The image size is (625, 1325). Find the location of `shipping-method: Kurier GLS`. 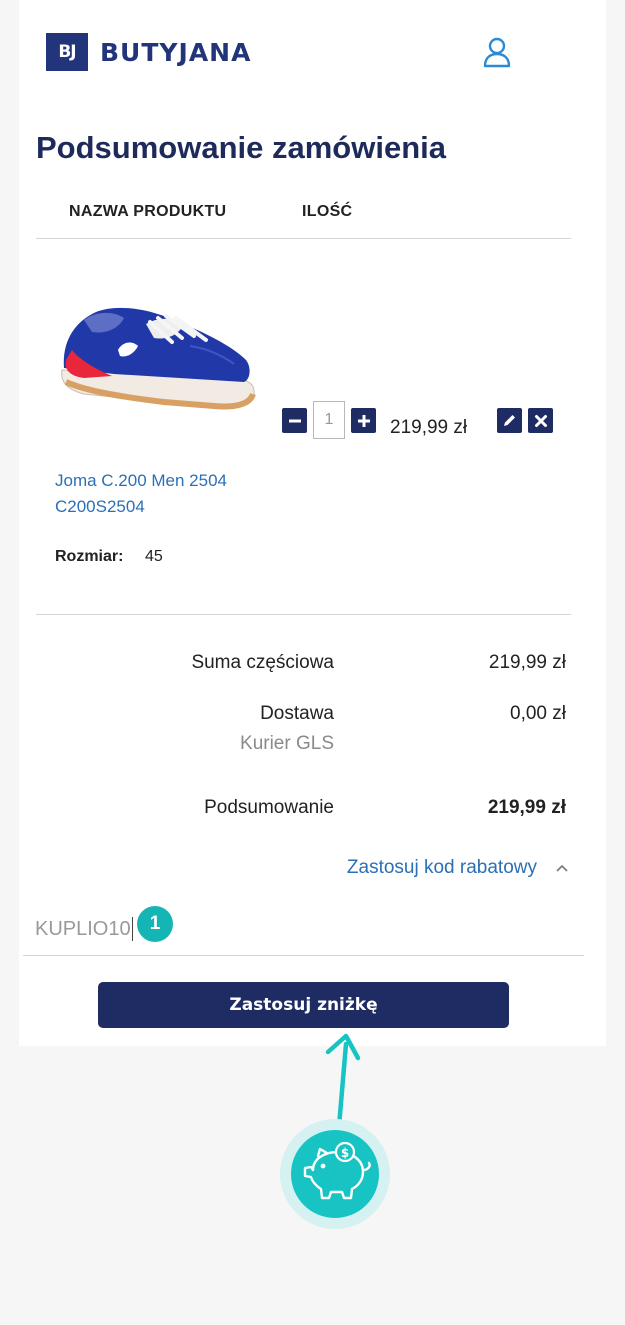

shipping-method: Kurier GLS is located at coordinates (287, 743).